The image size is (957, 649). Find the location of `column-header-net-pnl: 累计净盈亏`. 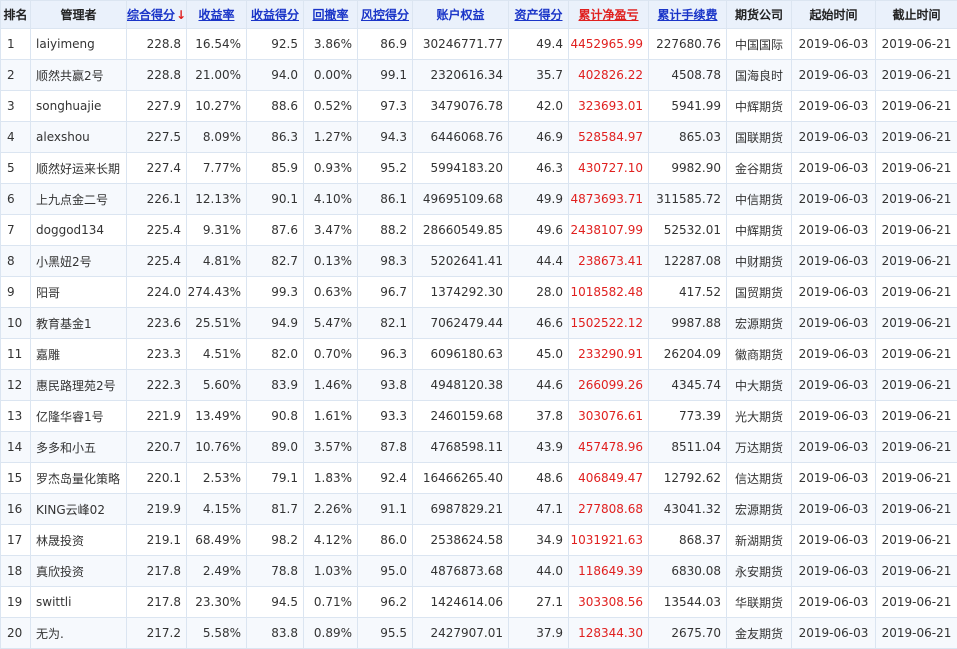

column-header-net-pnl: 累计净盈亏 is located at coordinates (609, 15).